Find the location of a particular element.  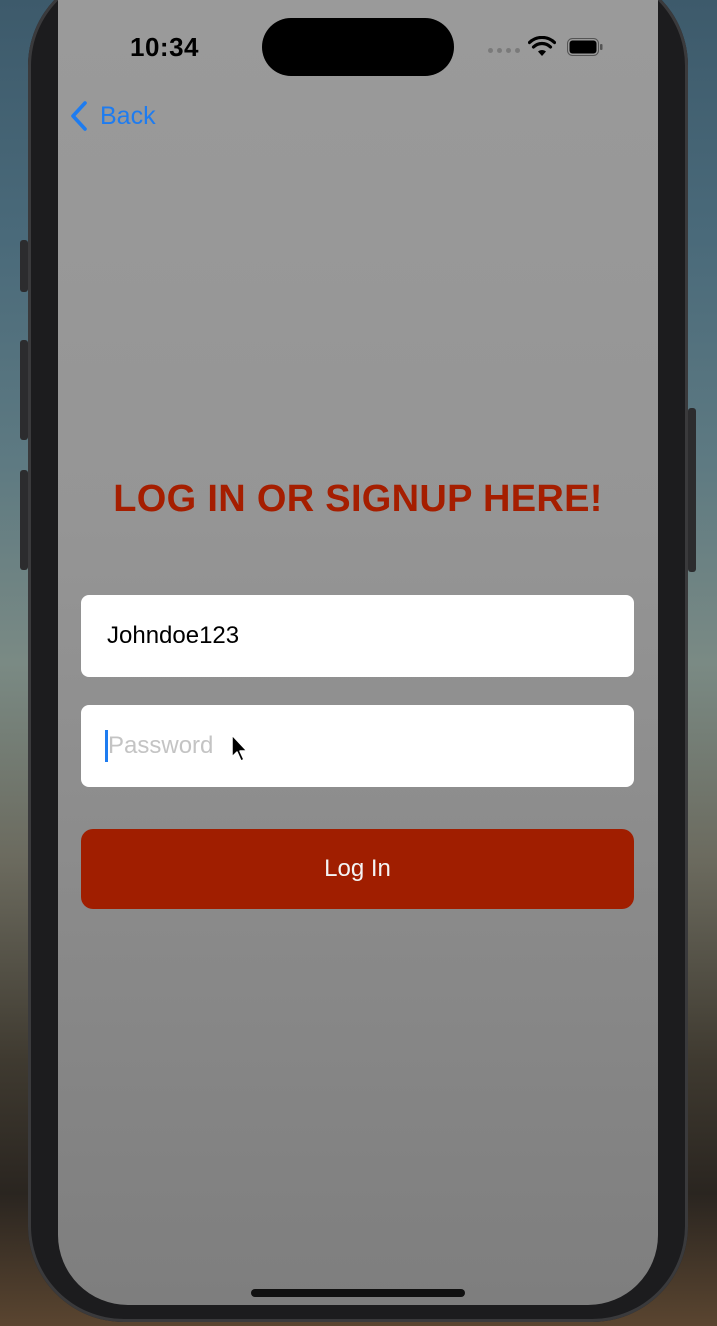

mouse-pointer-icon is located at coordinates (239, 748).